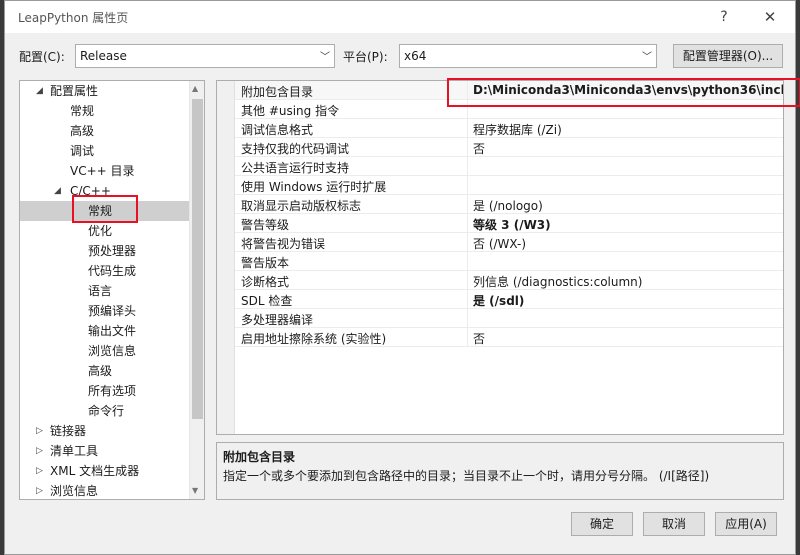  I want to click on tree-item: 预编译头, so click(105, 311).